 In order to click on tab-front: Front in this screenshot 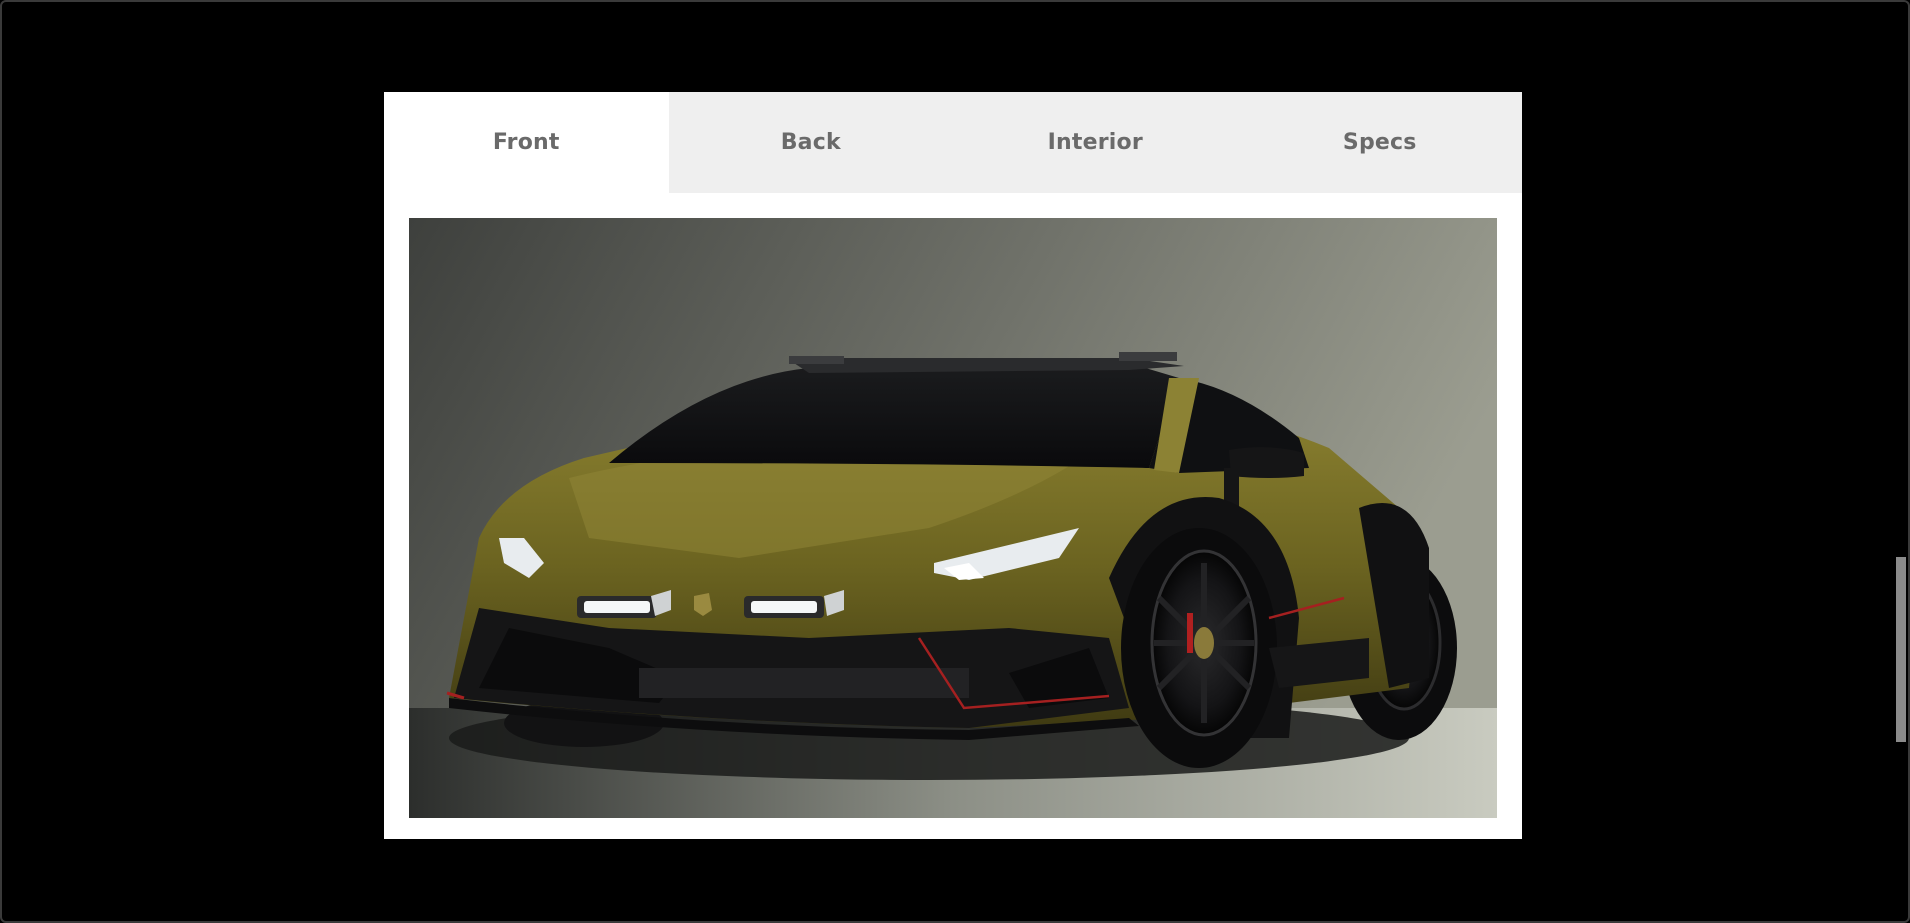, I will do `click(526, 142)`.